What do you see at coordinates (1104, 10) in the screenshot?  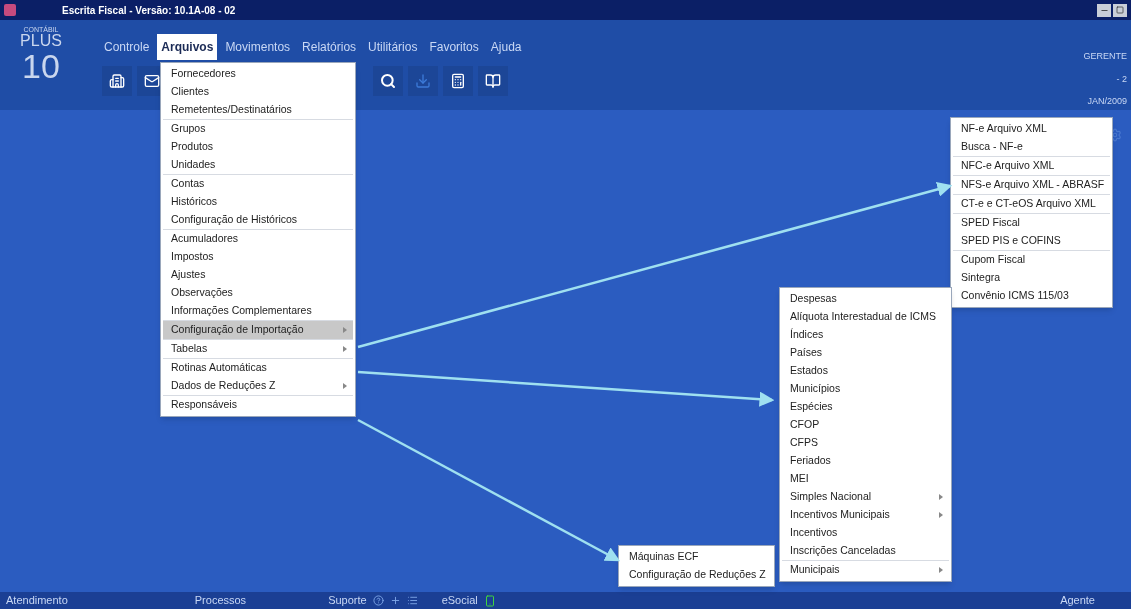 I see `minimize-button` at bounding box center [1104, 10].